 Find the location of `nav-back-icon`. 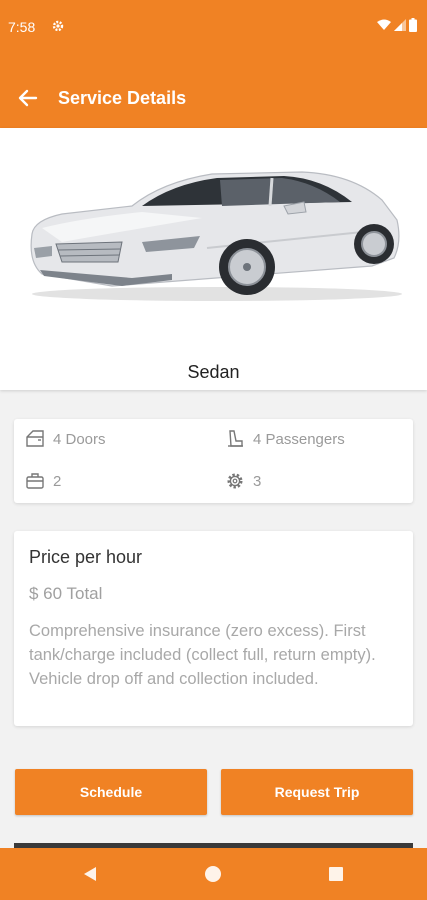

nav-back-icon is located at coordinates (90, 874).